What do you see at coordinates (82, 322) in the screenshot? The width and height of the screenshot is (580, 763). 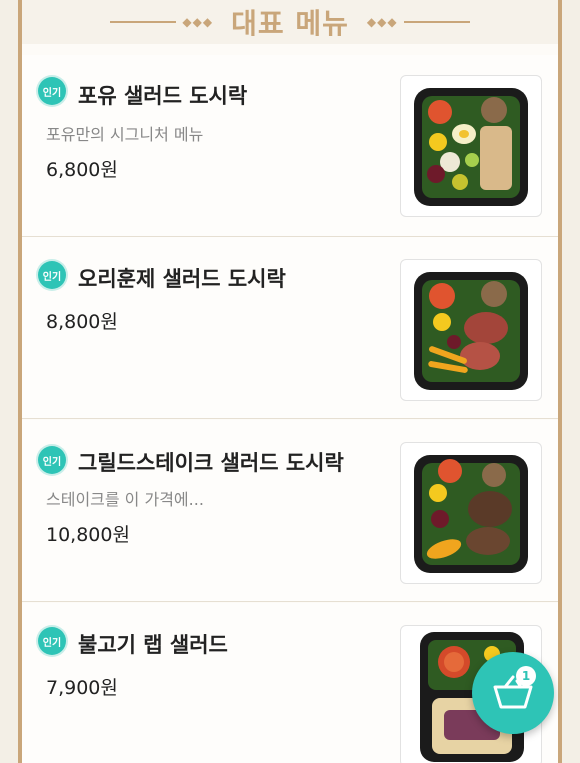 I see `menu-item-price: 8,800원` at bounding box center [82, 322].